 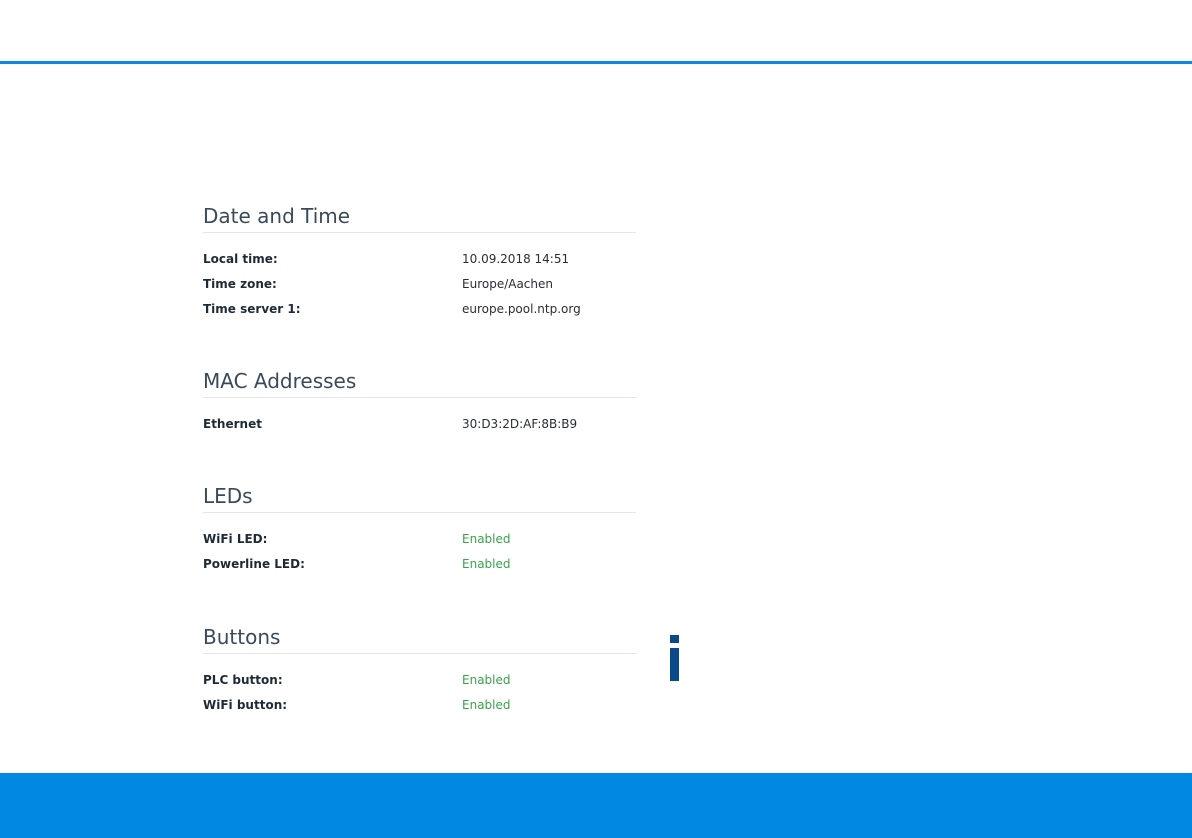 What do you see at coordinates (232, 424) in the screenshot?
I see `ethernet-label: Ethernet` at bounding box center [232, 424].